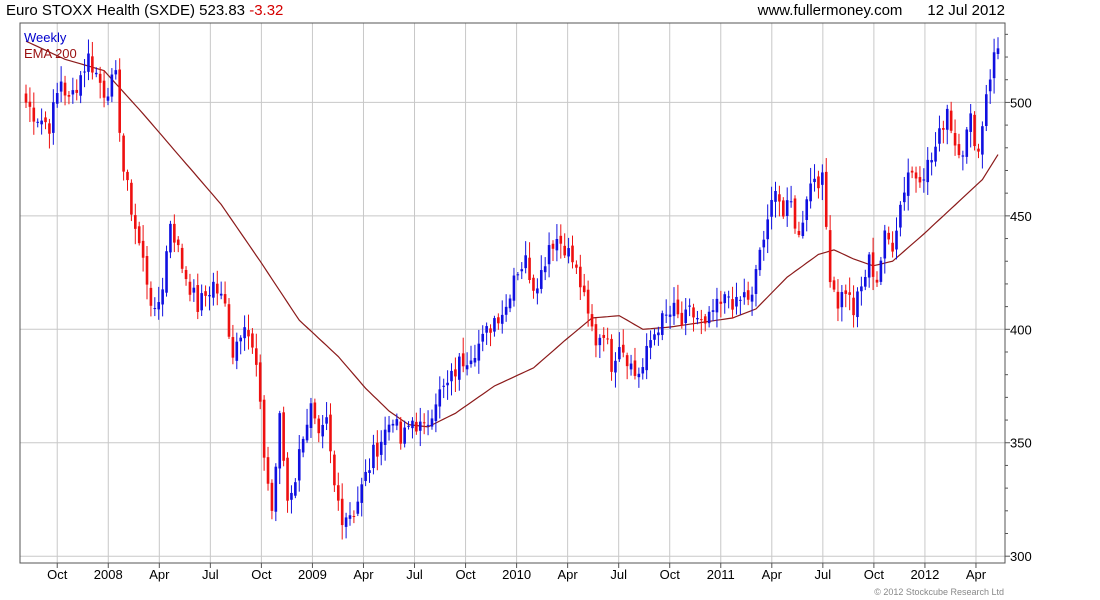  Describe the element at coordinates (1021, 102) in the screenshot. I see `y-tick-label: 500` at that location.